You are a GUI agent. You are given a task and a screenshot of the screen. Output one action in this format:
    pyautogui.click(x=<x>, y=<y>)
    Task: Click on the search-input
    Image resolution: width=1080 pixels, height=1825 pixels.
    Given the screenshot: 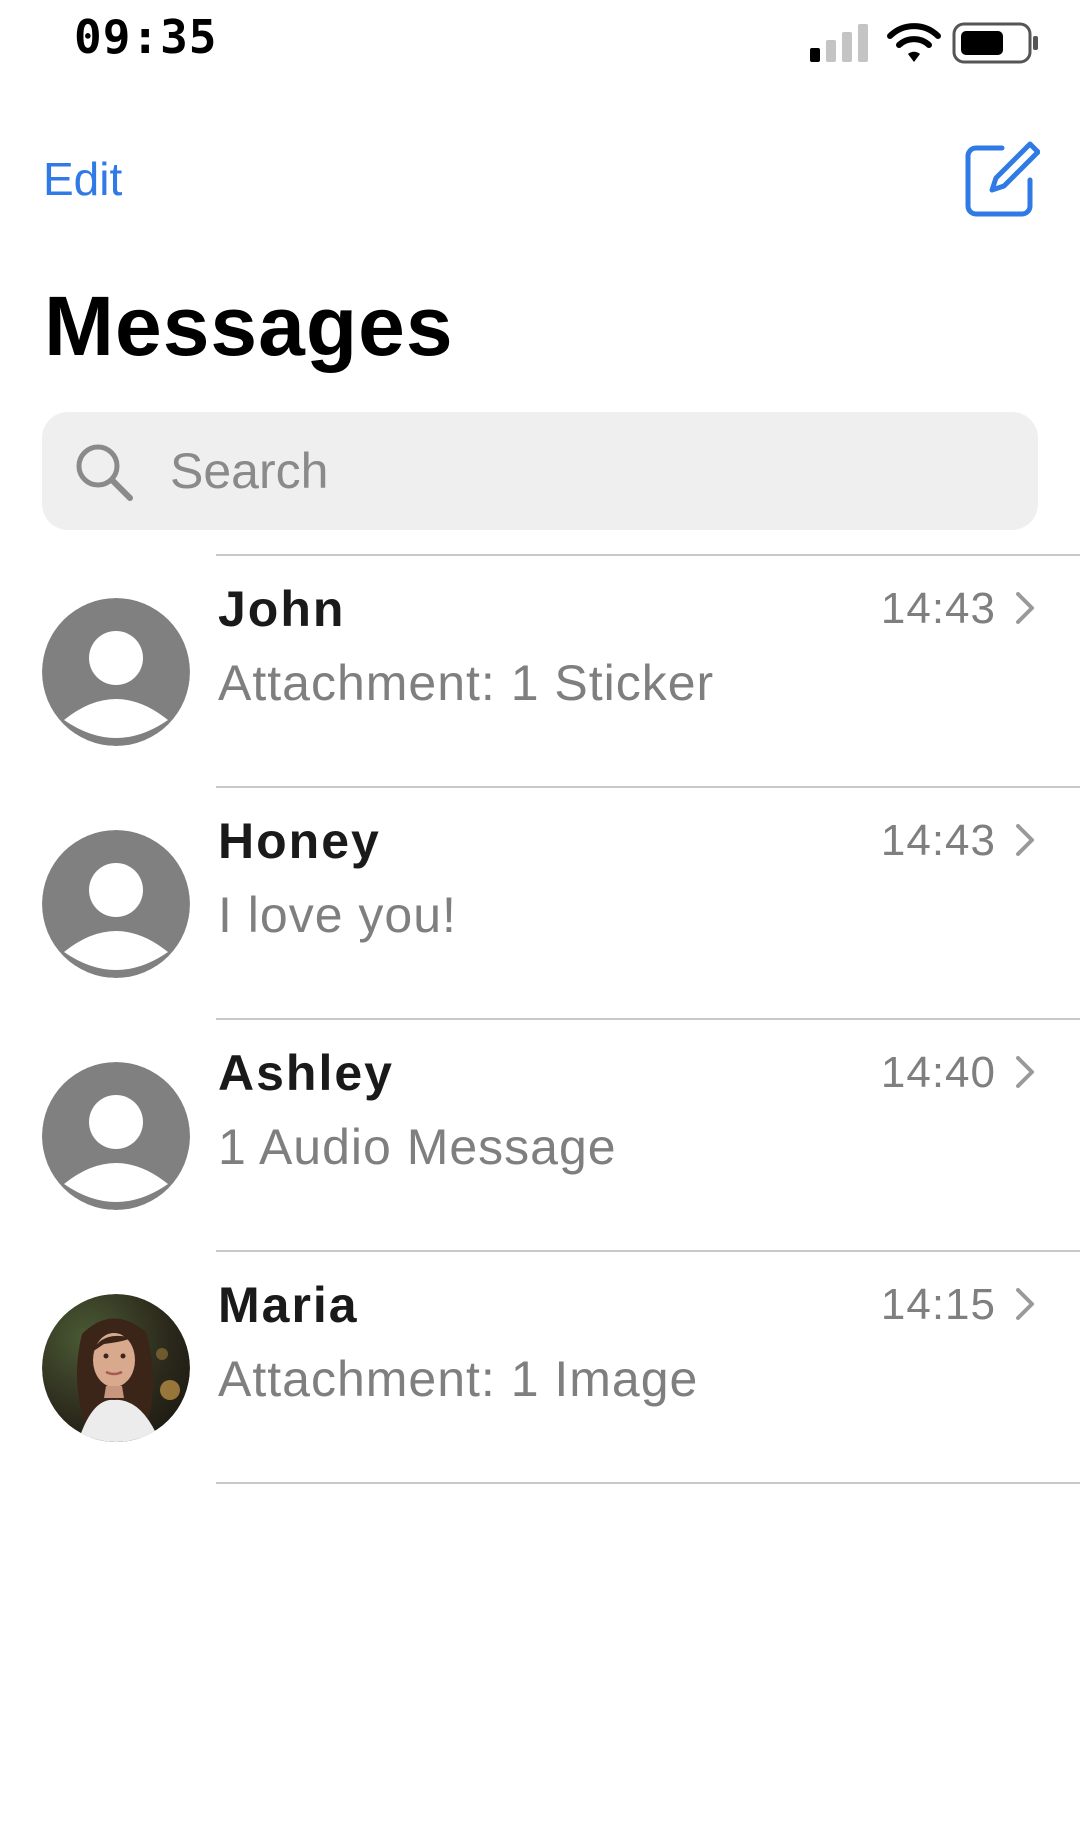 What is the action you would take?
    pyautogui.click(x=595, y=471)
    